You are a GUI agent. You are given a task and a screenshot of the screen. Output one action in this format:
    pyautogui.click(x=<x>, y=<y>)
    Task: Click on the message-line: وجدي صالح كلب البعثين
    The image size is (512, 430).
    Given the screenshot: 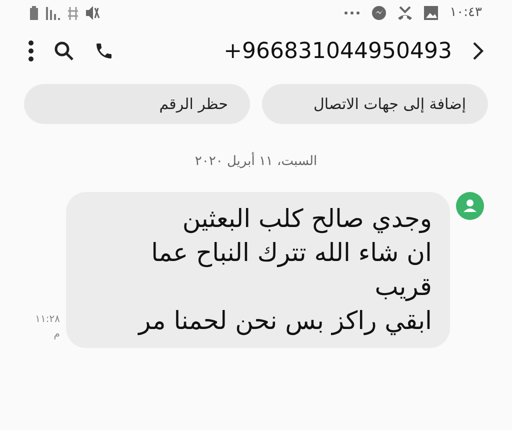 What is the action you would take?
    pyautogui.click(x=307, y=219)
    